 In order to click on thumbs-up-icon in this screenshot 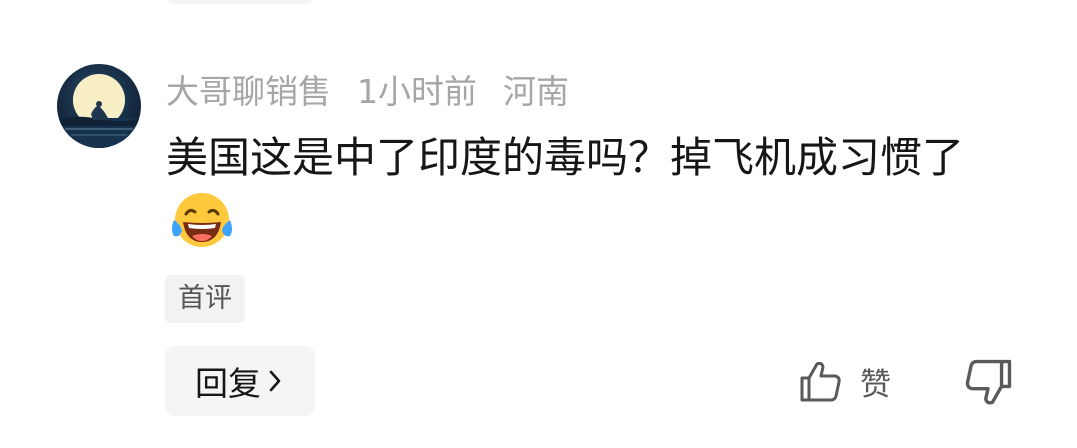, I will do `click(820, 381)`.